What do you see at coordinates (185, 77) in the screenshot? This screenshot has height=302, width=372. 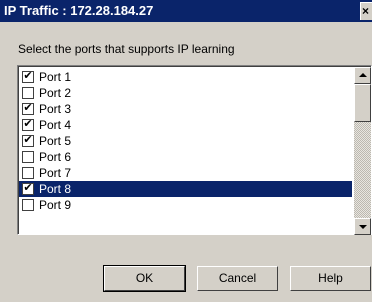 I see `list-item: ✔ Port 1` at bounding box center [185, 77].